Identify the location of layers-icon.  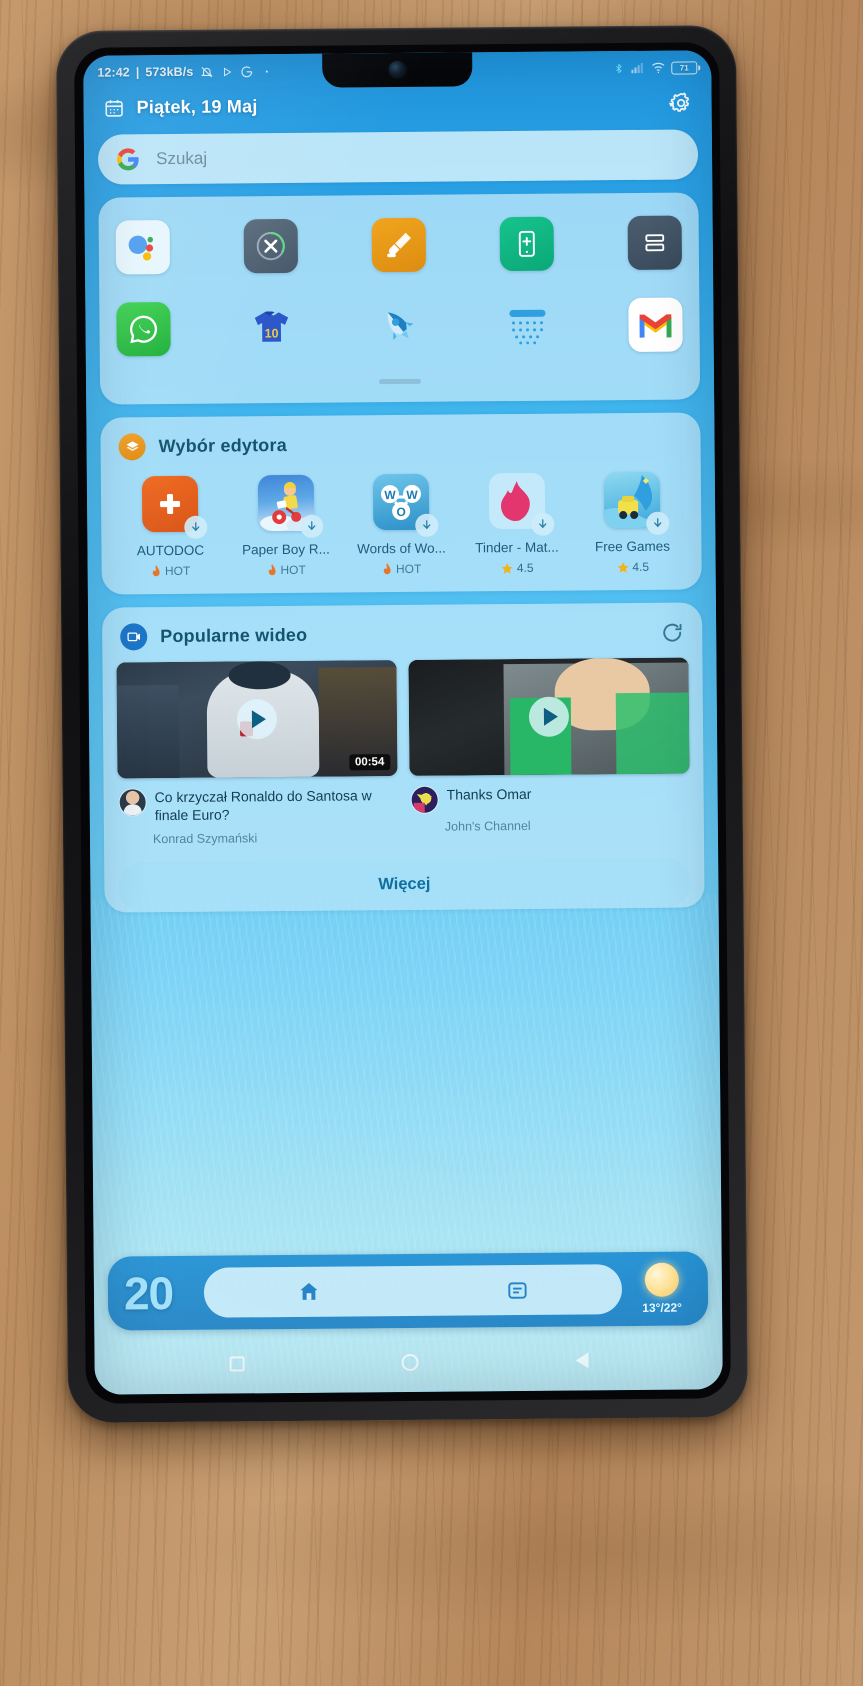
(132, 447).